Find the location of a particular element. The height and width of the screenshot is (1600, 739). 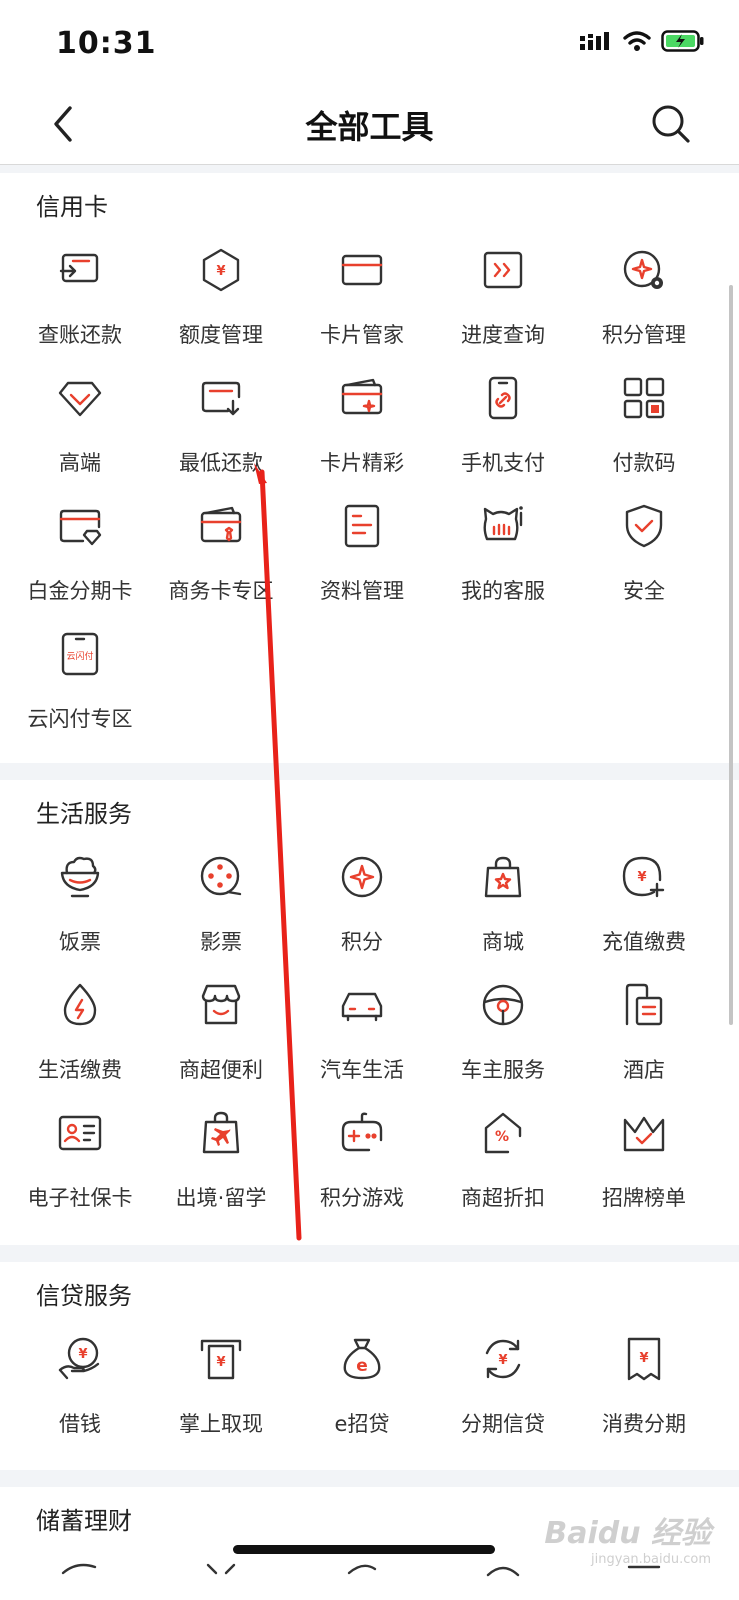

tool-payment-code: 付款码 is located at coordinates (644, 435).